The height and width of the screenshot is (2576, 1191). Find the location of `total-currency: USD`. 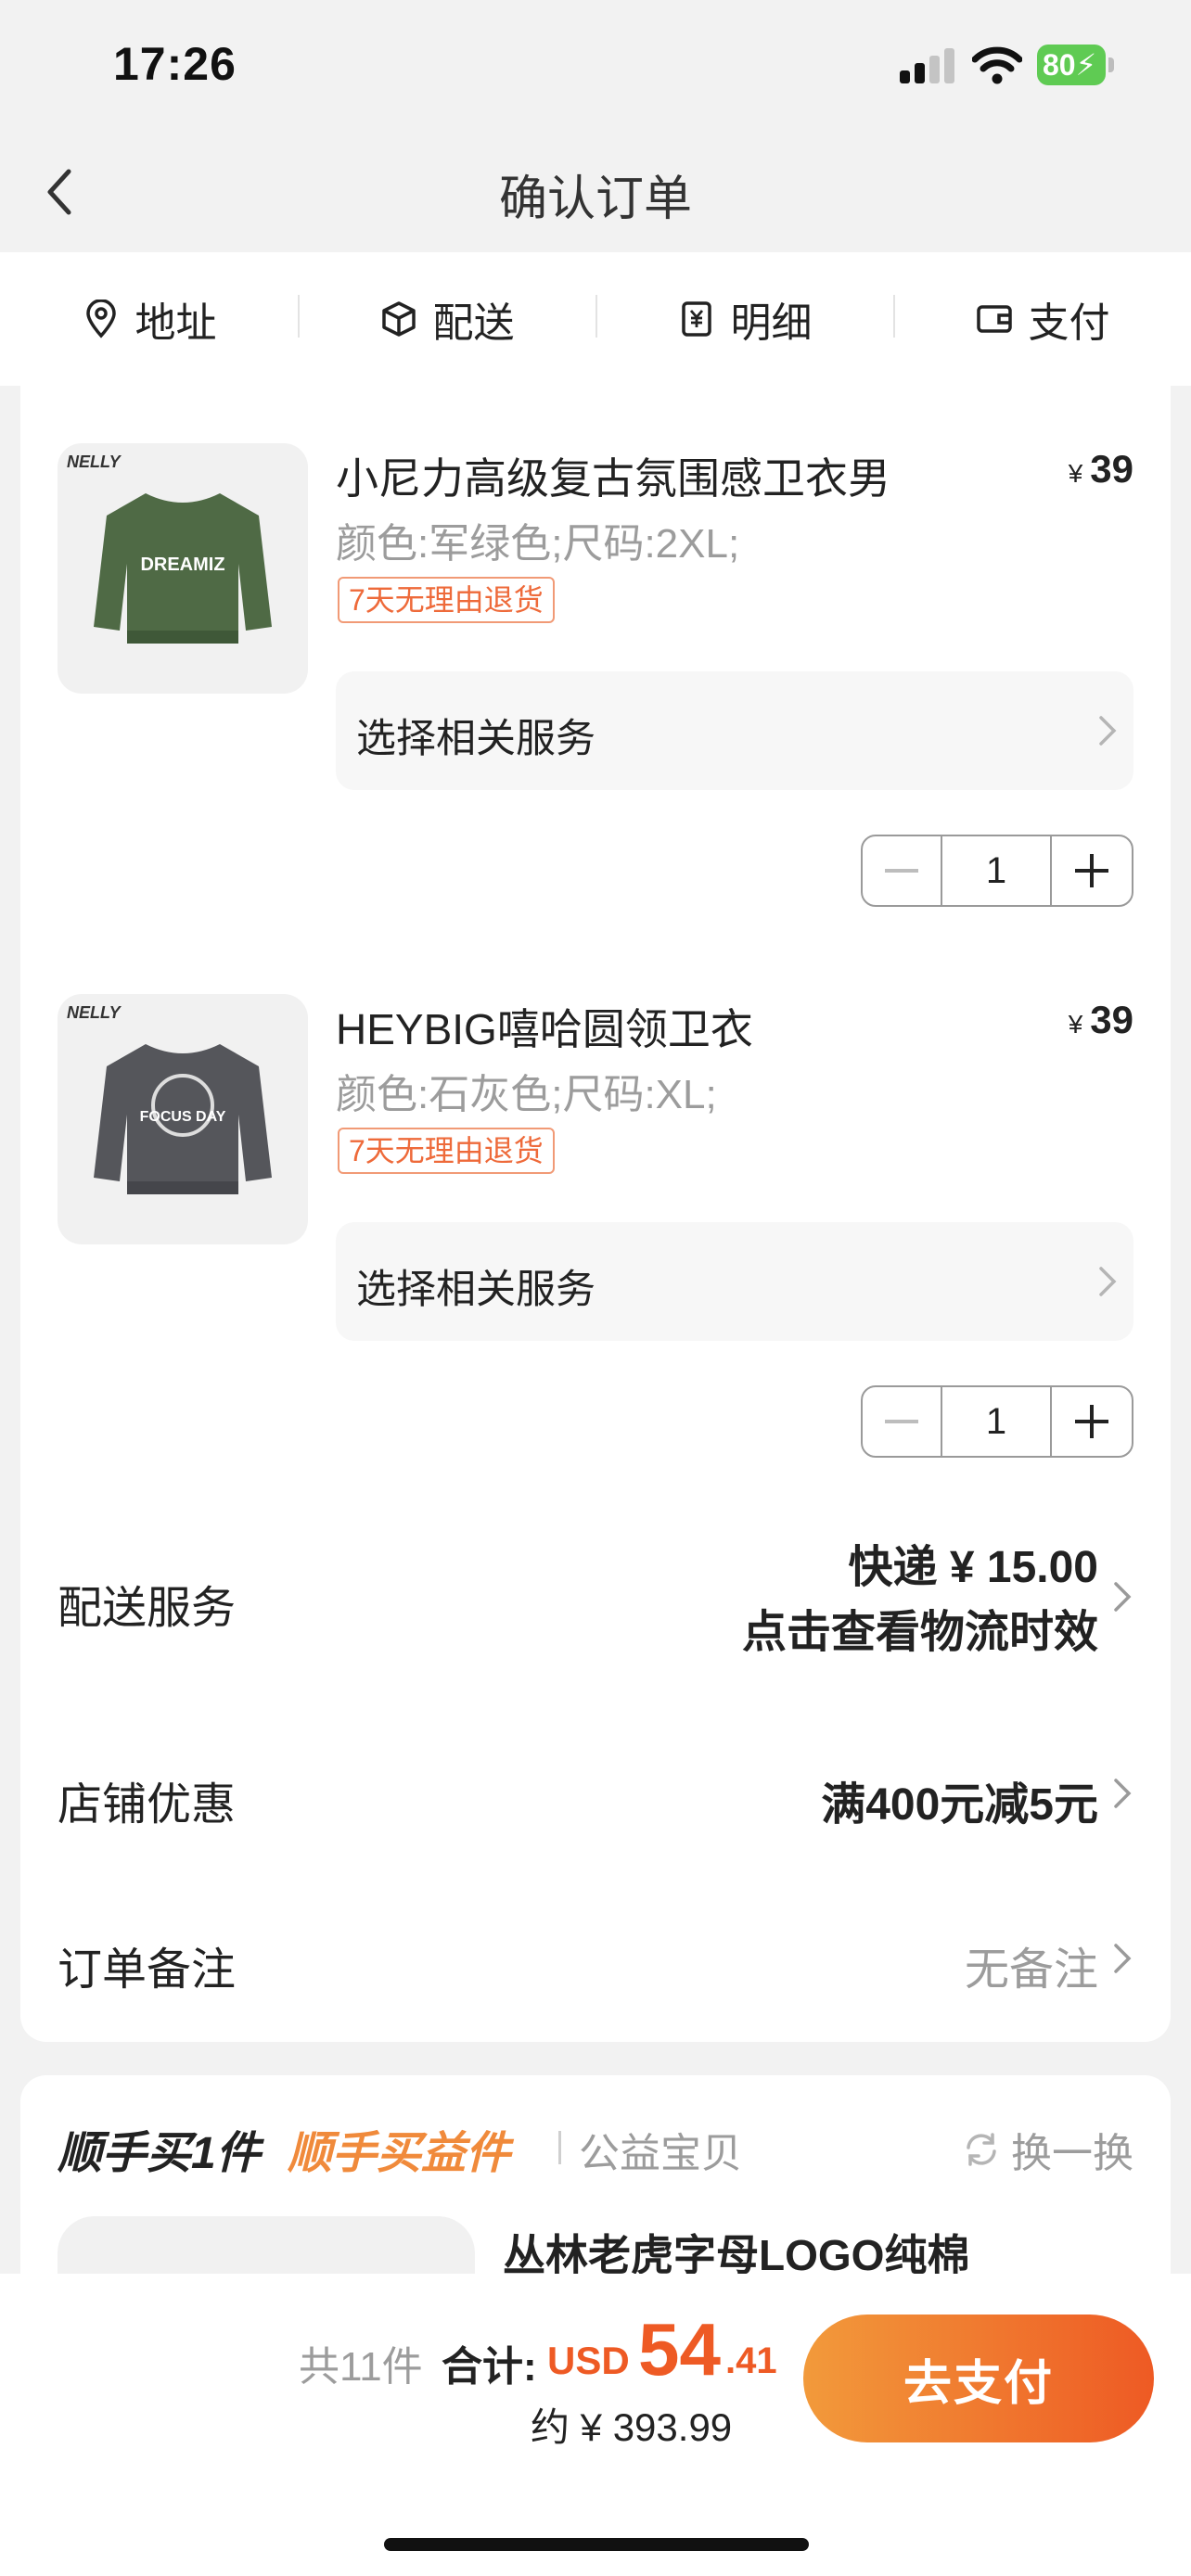

total-currency: USD is located at coordinates (588, 2360).